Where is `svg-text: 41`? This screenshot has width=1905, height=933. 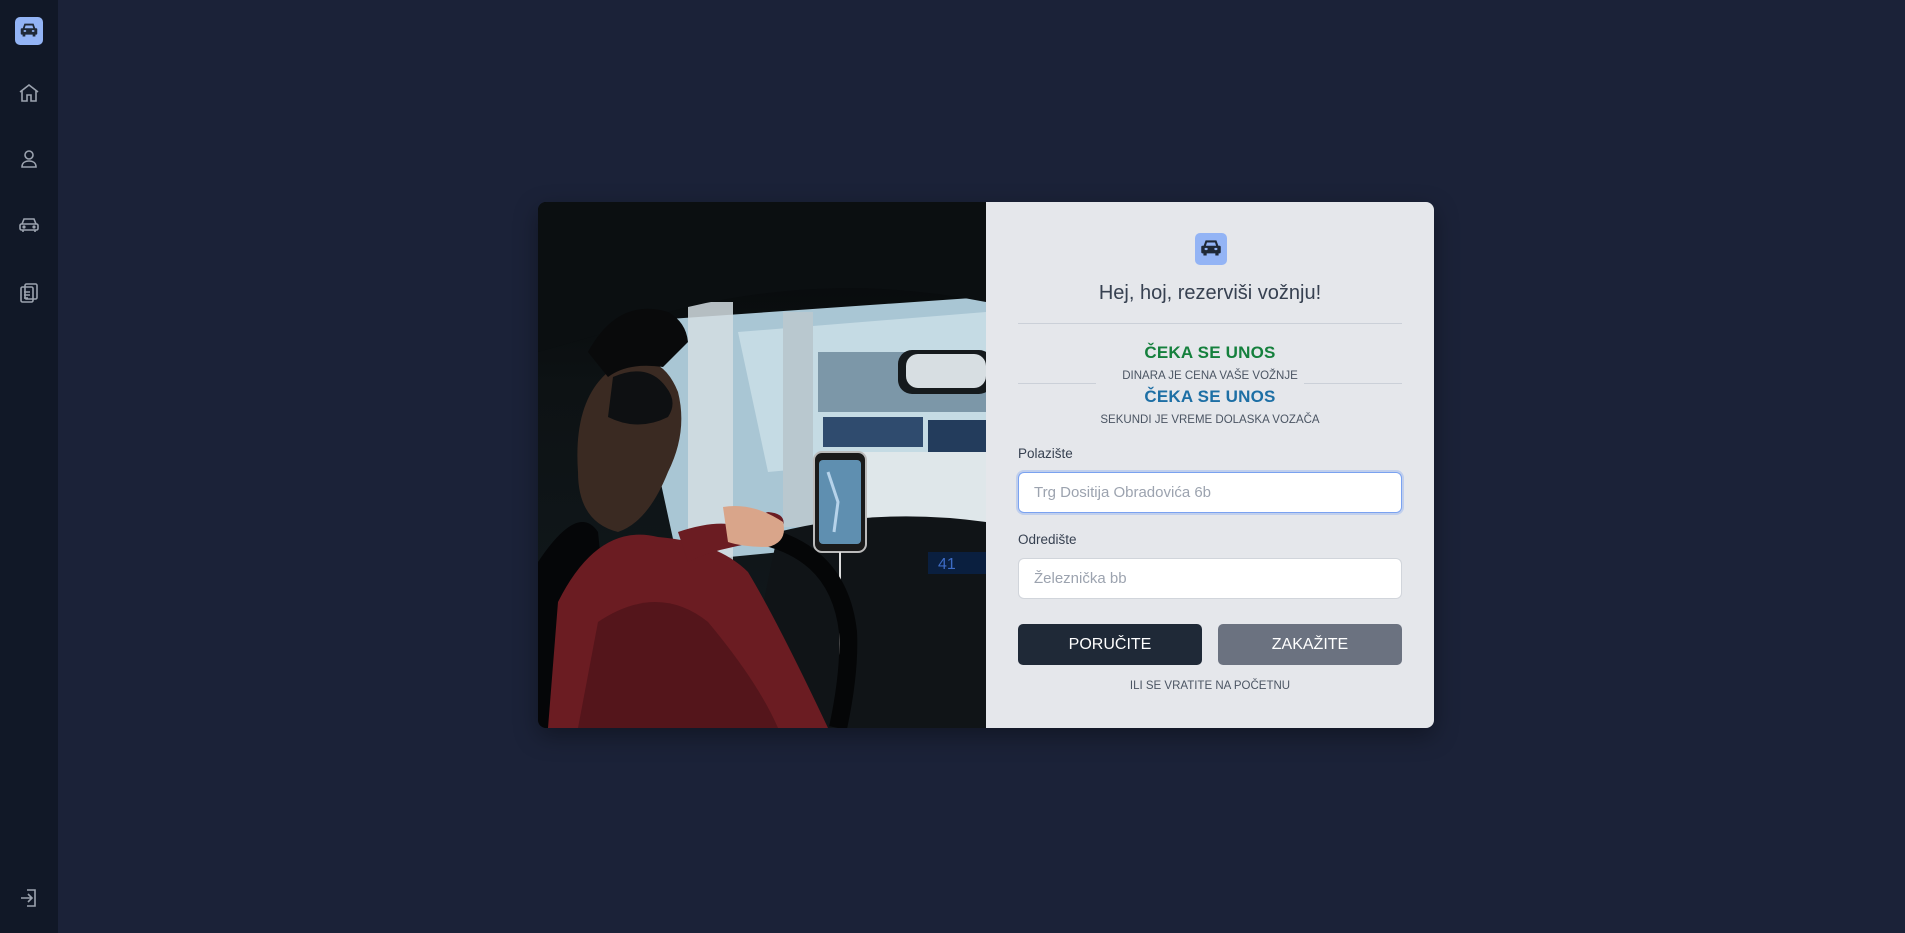 svg-text: 41 is located at coordinates (947, 564).